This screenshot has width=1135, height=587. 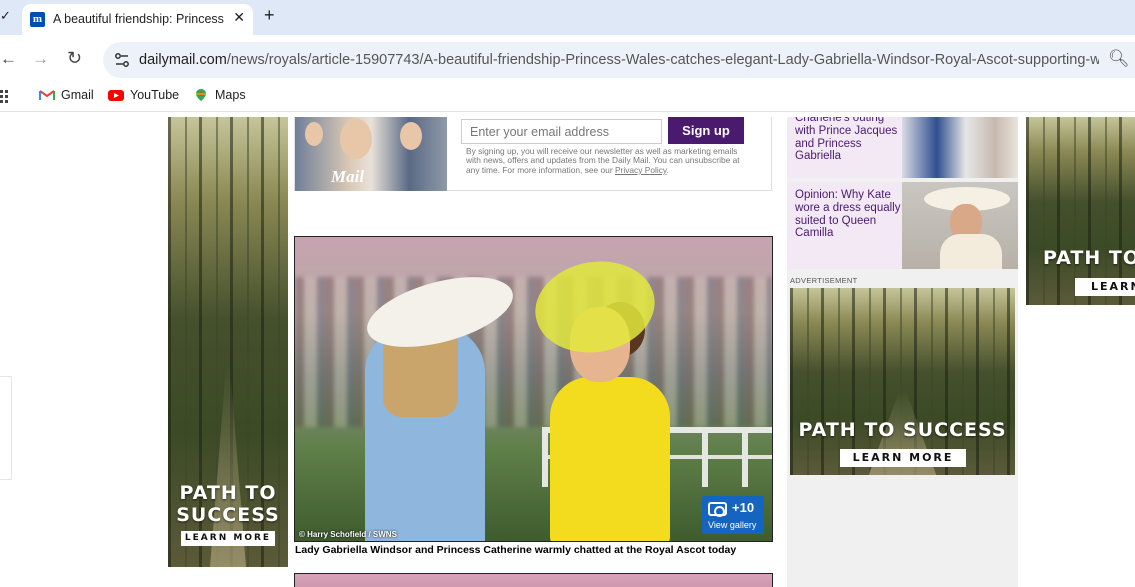 I want to click on dailymail-favicon-icon: m, so click(x=37, y=19).